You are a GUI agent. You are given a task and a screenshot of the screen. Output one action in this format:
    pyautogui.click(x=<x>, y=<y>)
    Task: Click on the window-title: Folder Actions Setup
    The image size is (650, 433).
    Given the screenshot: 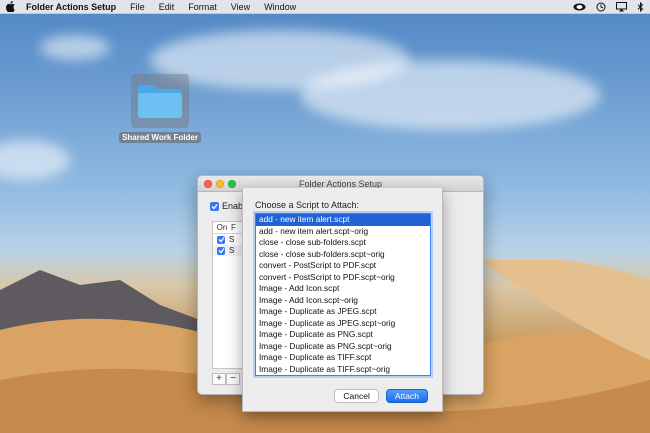 What is the action you would take?
    pyautogui.click(x=340, y=183)
    